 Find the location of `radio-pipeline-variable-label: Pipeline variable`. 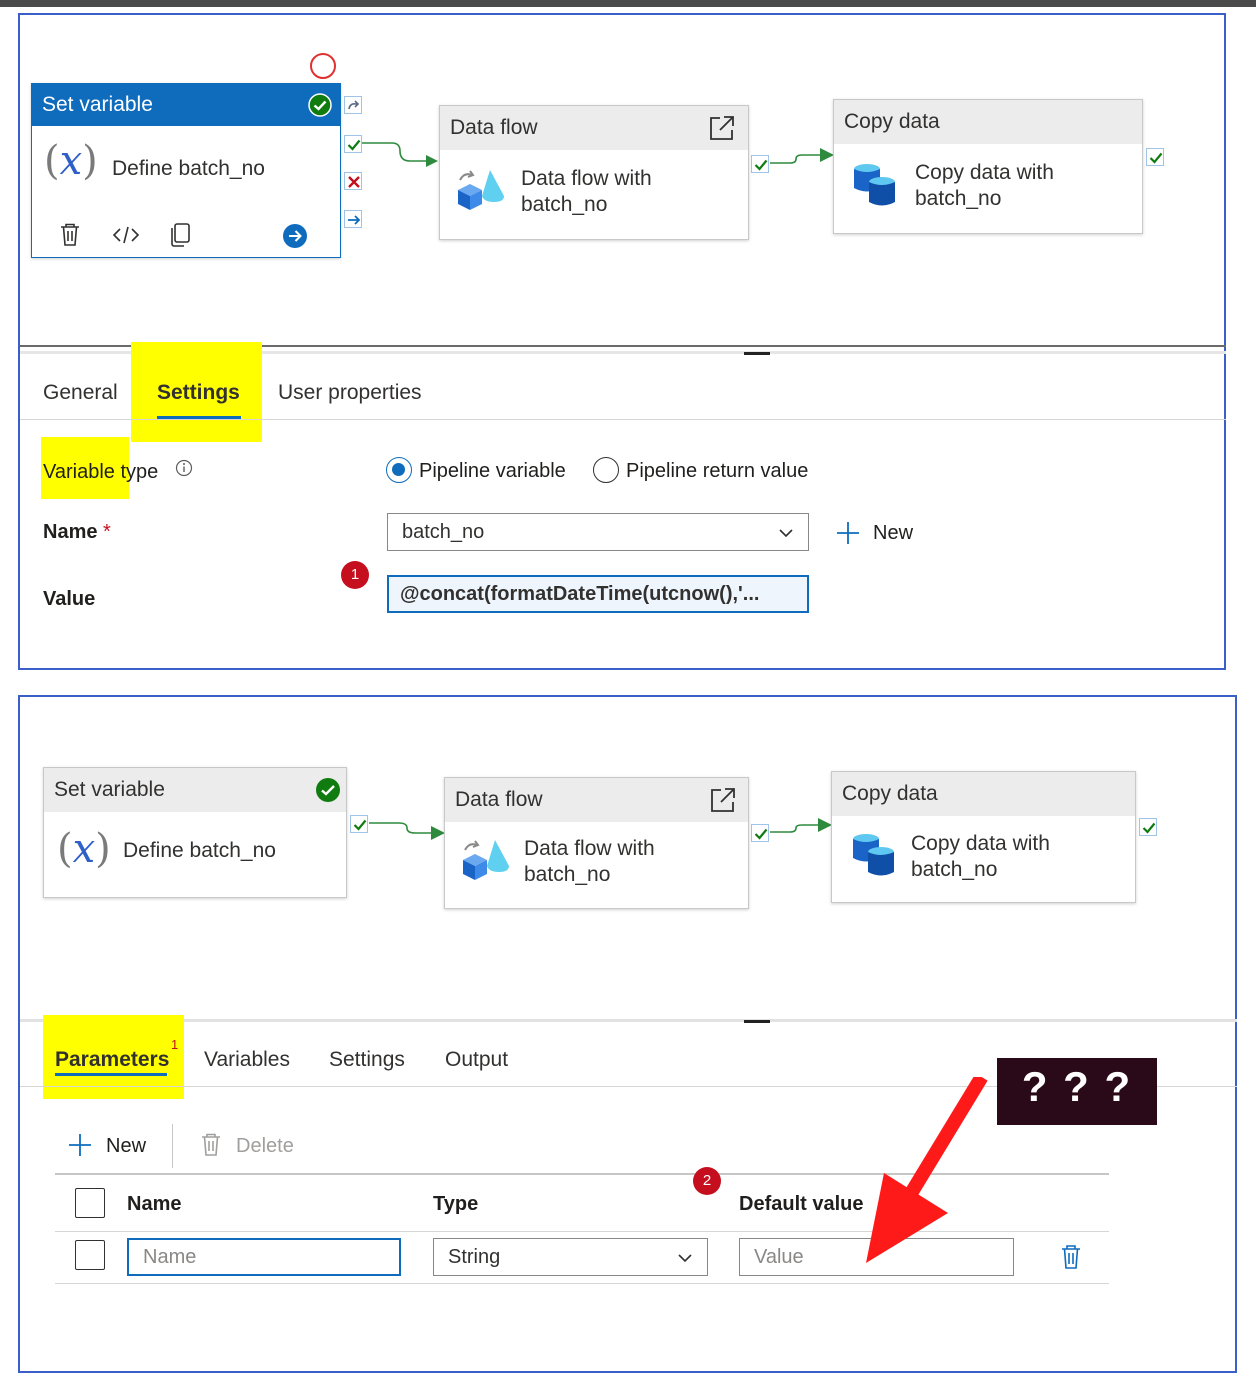

radio-pipeline-variable-label: Pipeline variable is located at coordinates (492, 471).